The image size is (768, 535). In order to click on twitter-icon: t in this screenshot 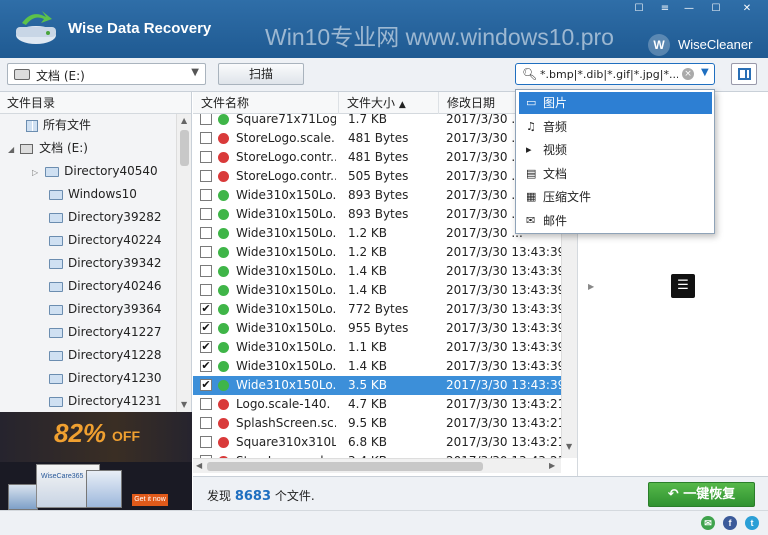, I will do `click(752, 523)`.